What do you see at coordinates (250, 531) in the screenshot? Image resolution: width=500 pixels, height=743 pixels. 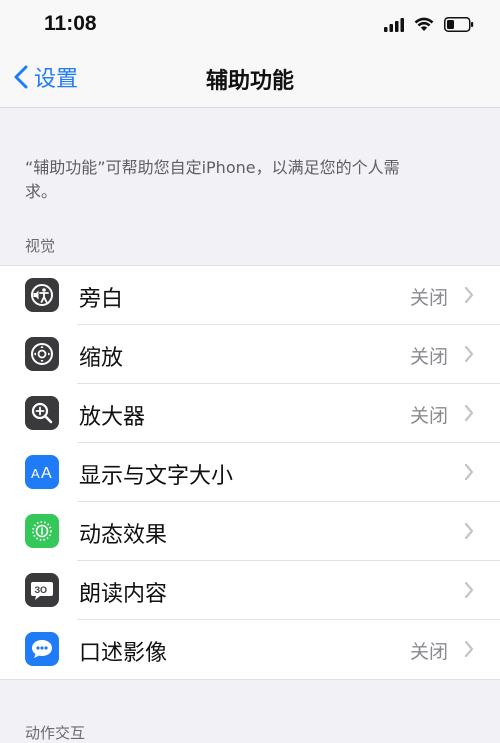 I see `list-item-motion: 动态效果` at bounding box center [250, 531].